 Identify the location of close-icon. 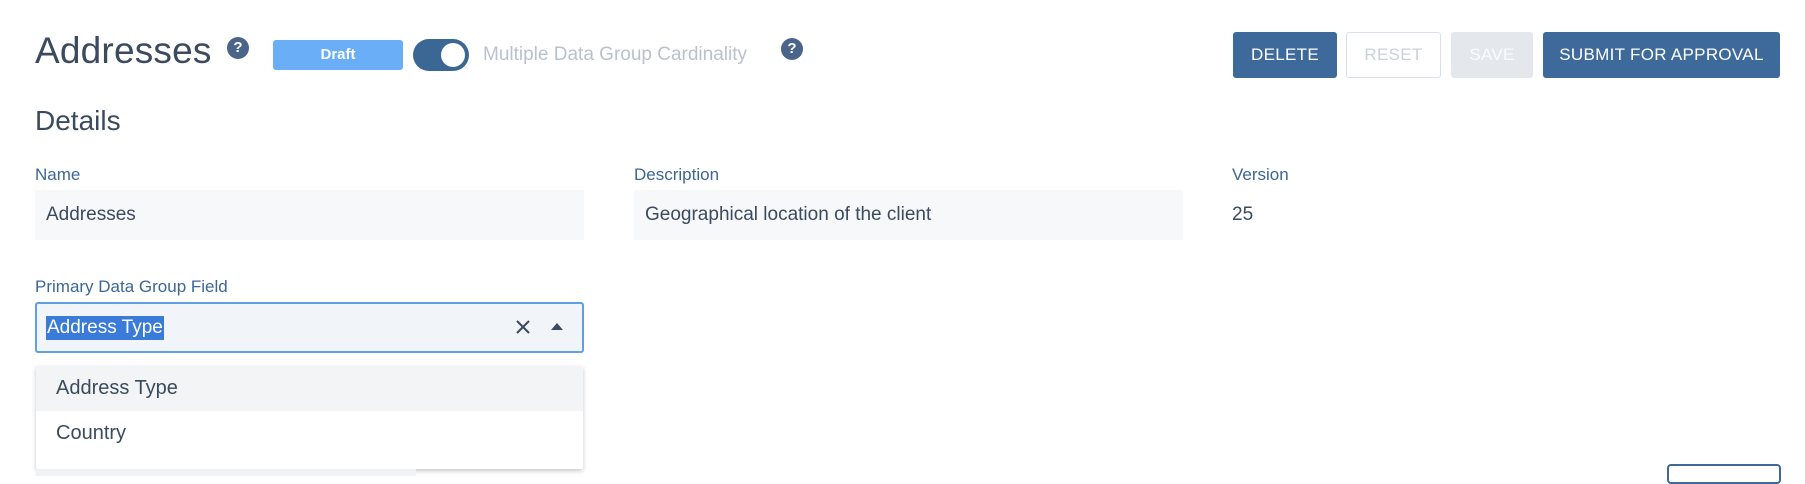
(523, 327).